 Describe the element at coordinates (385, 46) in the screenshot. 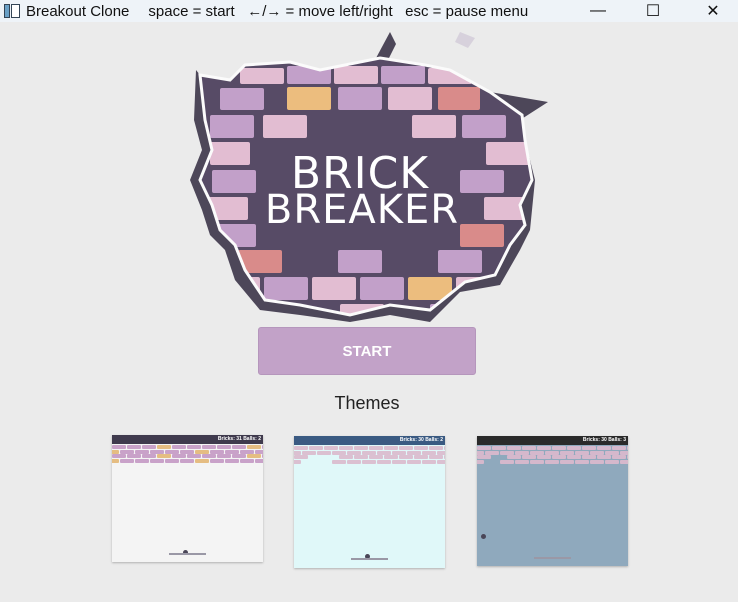

I see `logo-crack` at that location.